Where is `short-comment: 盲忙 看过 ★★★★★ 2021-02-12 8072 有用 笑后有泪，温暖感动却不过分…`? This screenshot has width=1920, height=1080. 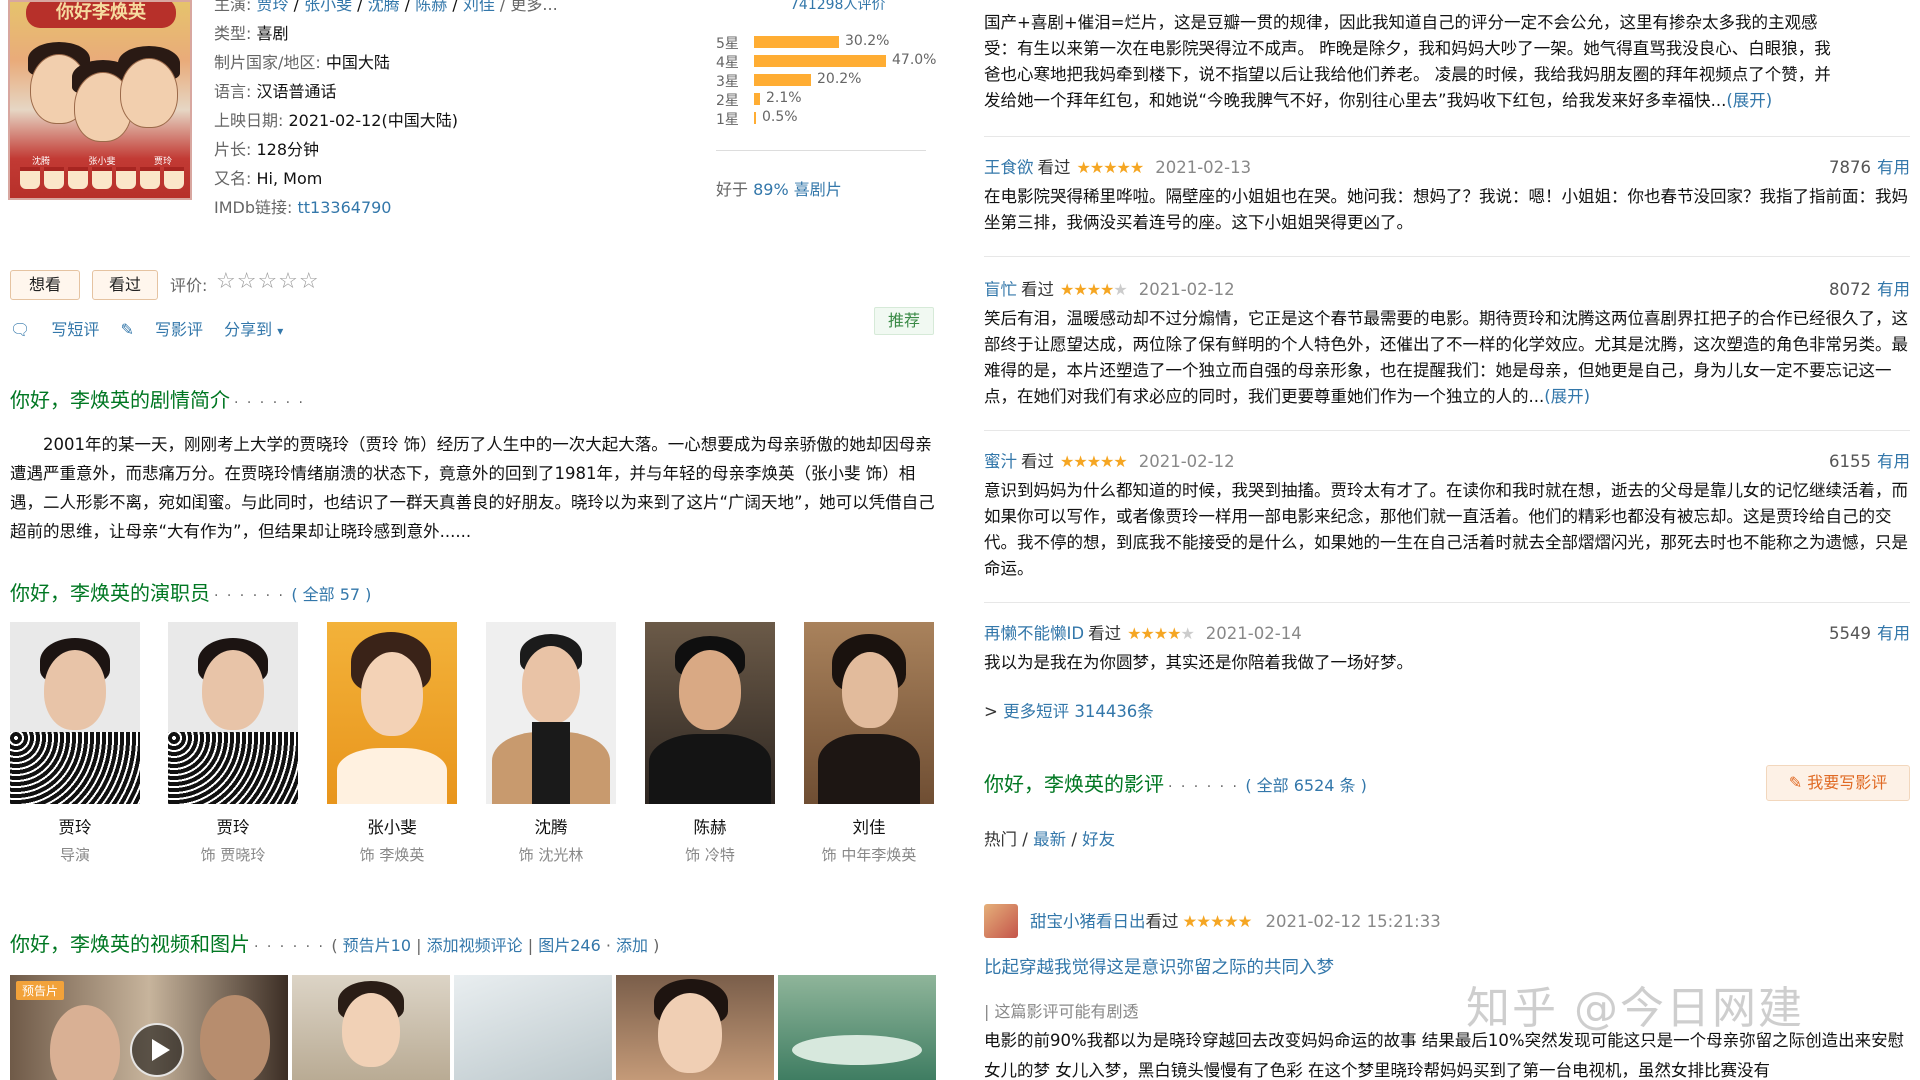 short-comment: 盲忙 看过 ★★★★★ 2021-02-12 8072 有用 笑后有泪，温暖感动却不过分… is located at coordinates (1447, 343).